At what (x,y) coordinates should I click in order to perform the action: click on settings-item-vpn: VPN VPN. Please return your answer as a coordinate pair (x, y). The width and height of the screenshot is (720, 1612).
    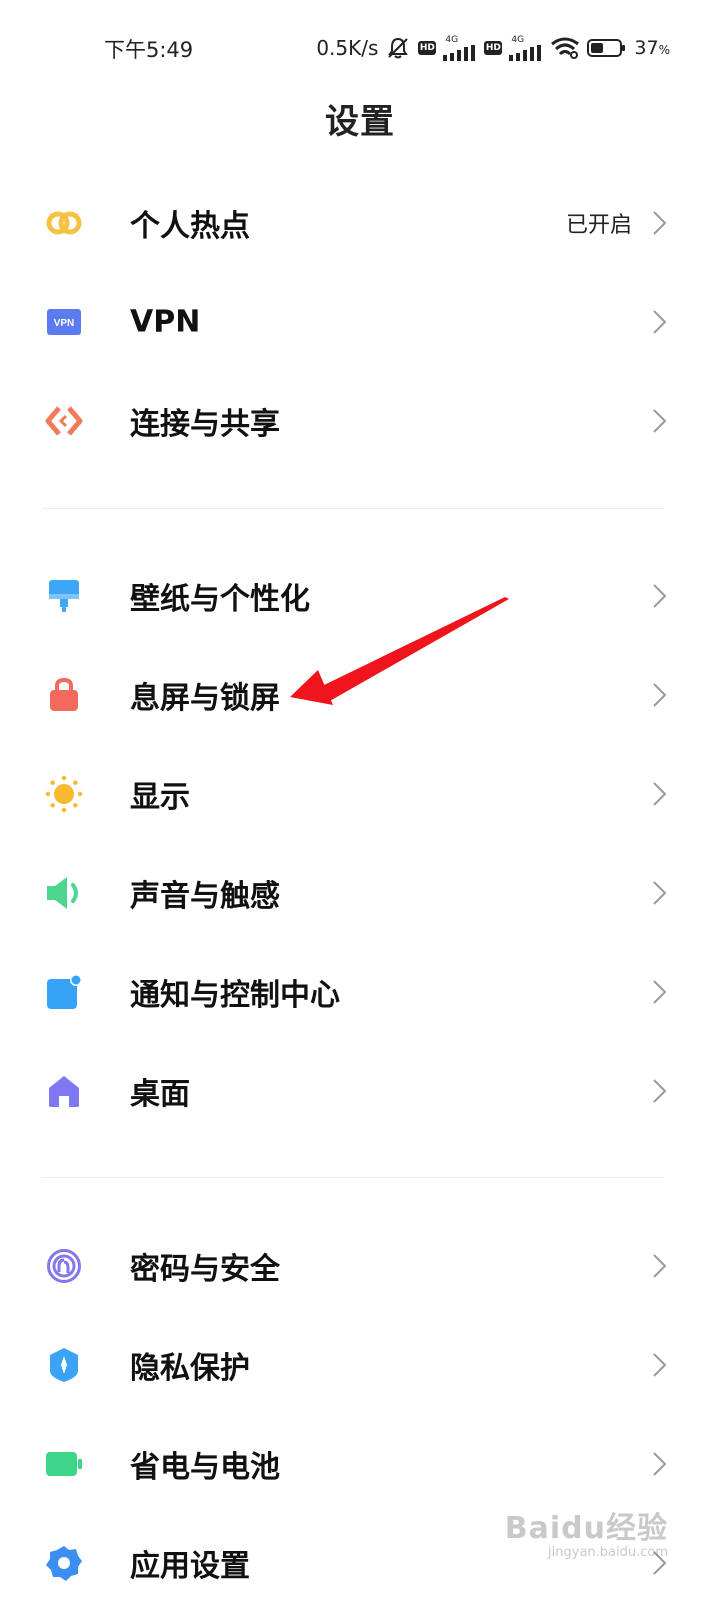
    Looking at the image, I should click on (360, 321).